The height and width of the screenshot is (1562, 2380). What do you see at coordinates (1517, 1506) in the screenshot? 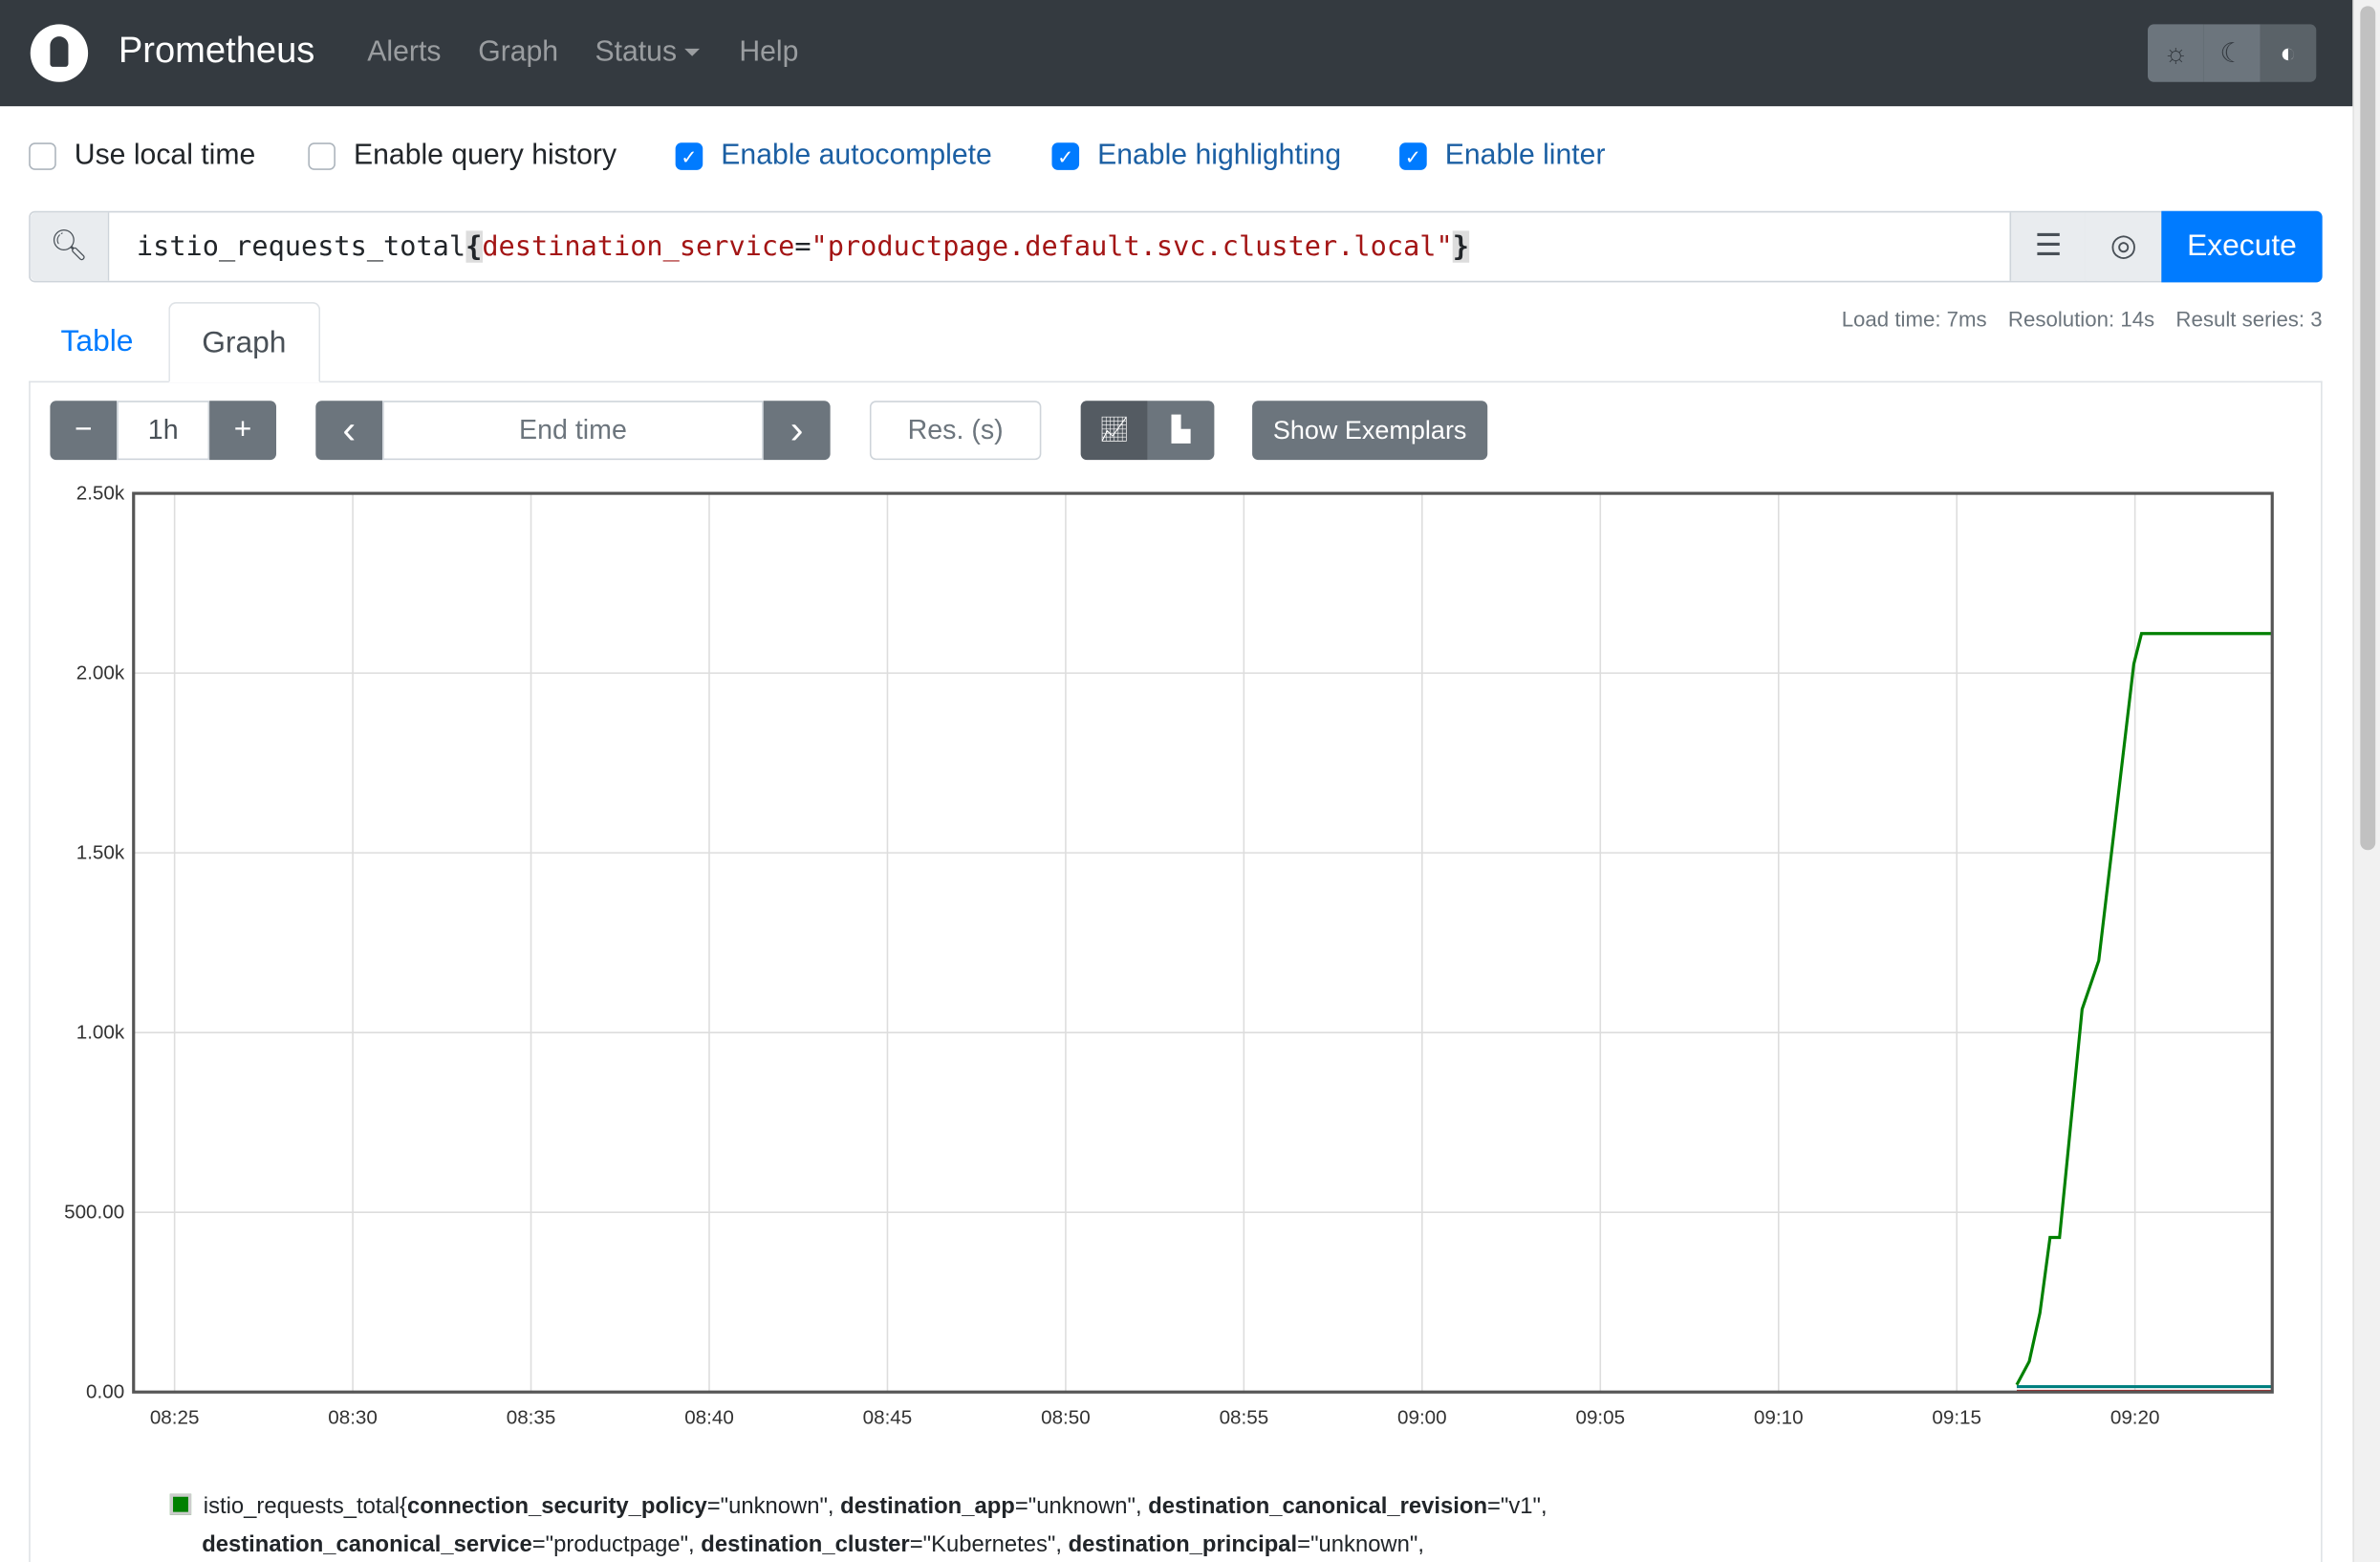
I see `label-value: ="v1",` at bounding box center [1517, 1506].